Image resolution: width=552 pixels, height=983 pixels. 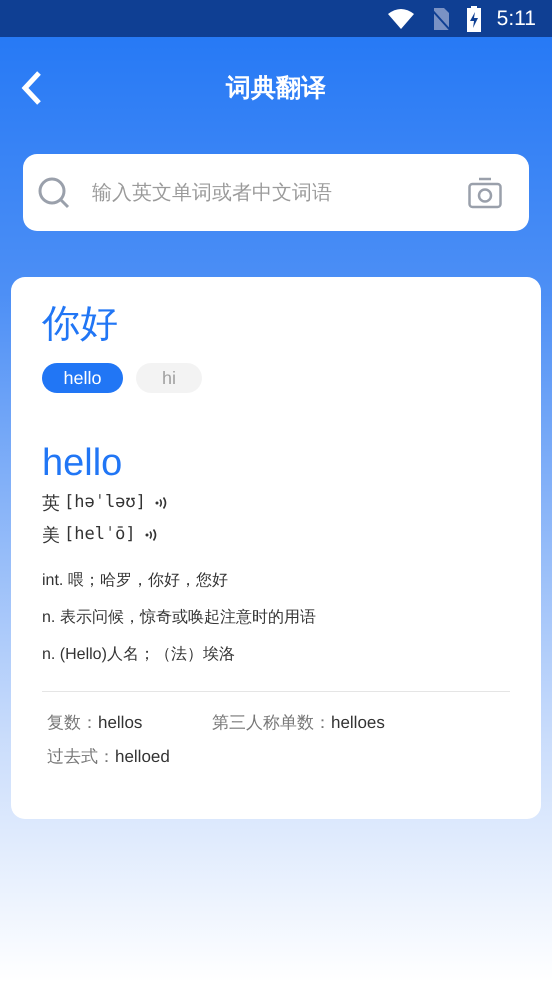 I want to click on headword: hello, so click(x=83, y=463).